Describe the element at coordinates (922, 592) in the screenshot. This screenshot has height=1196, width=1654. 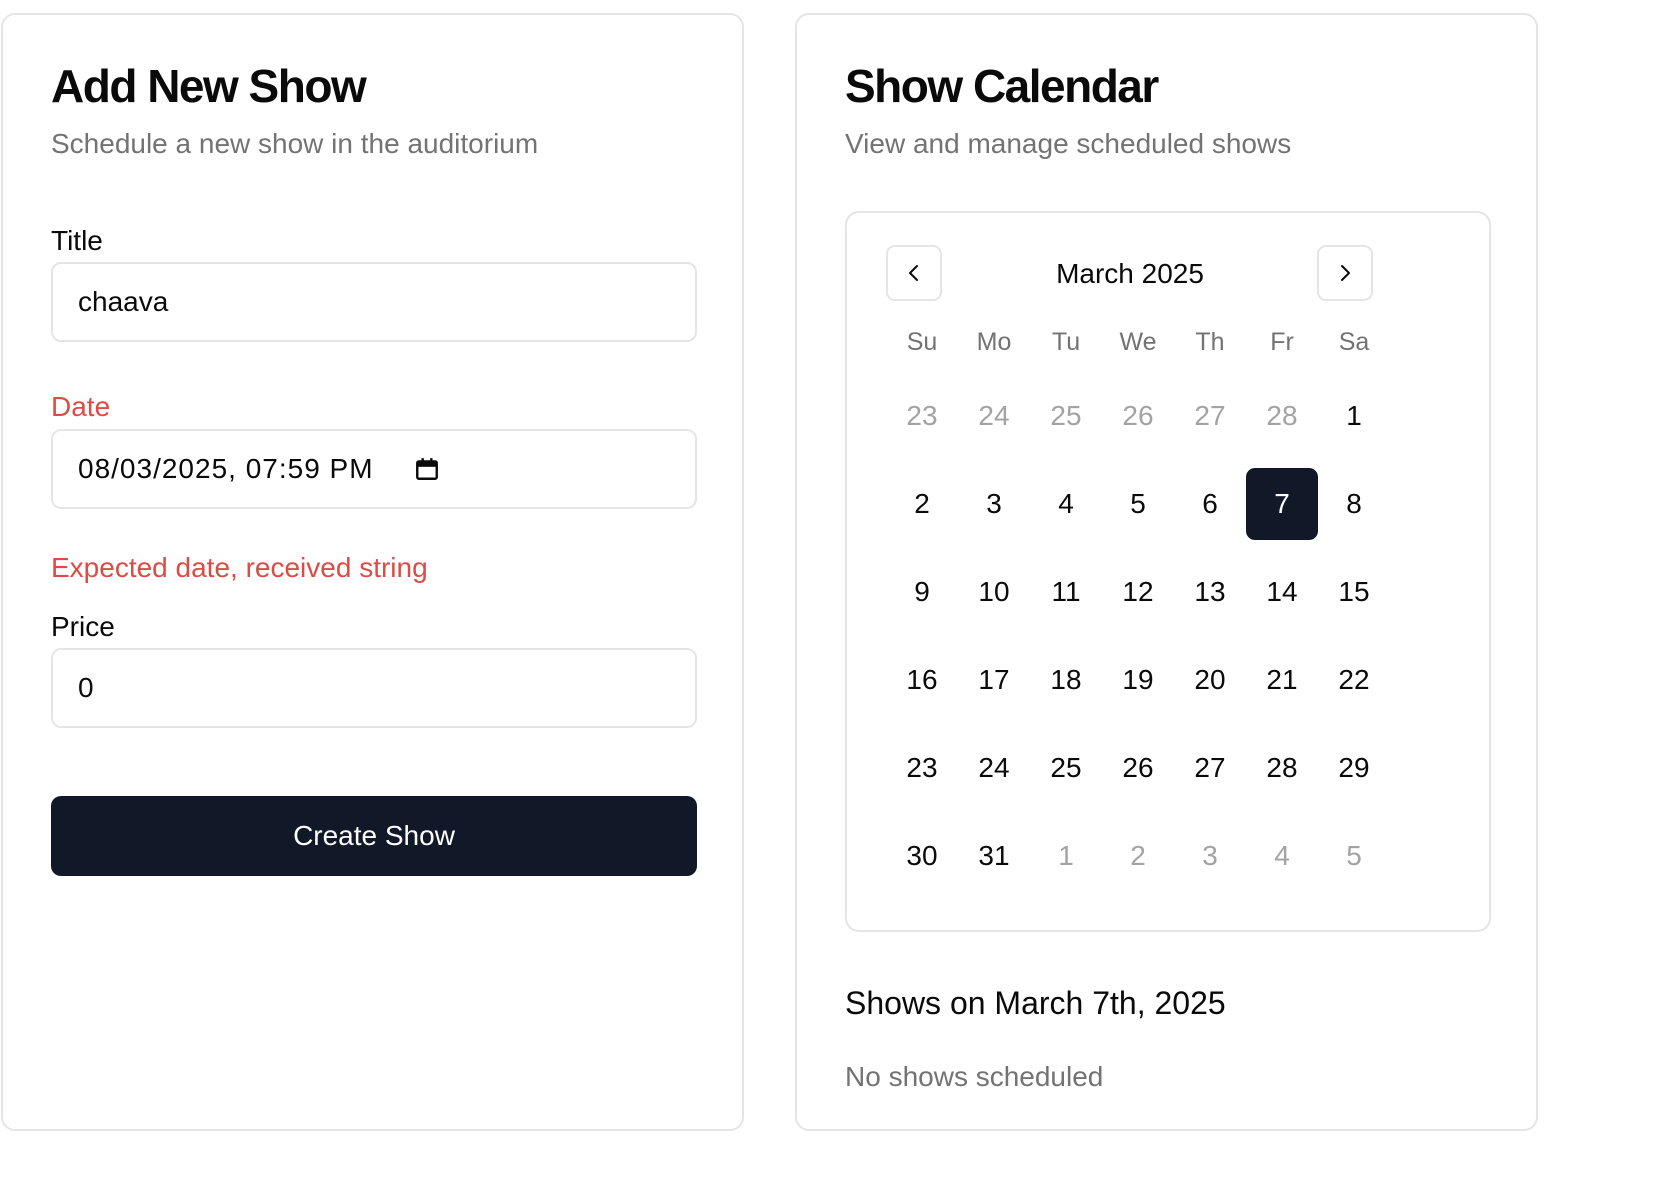
I see `calendar-day: 9` at that location.